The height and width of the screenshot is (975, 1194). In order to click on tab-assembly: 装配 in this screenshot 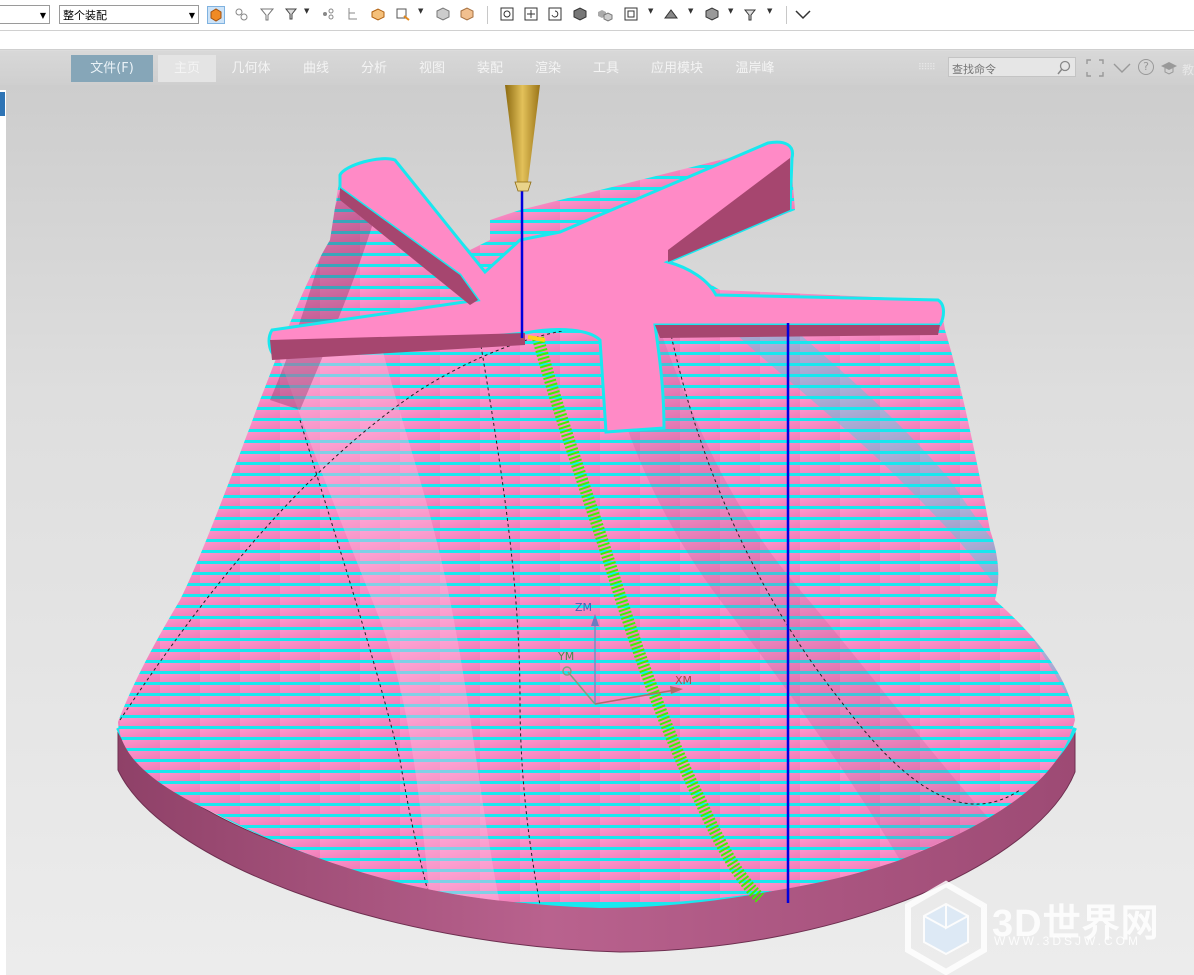, I will do `click(490, 68)`.